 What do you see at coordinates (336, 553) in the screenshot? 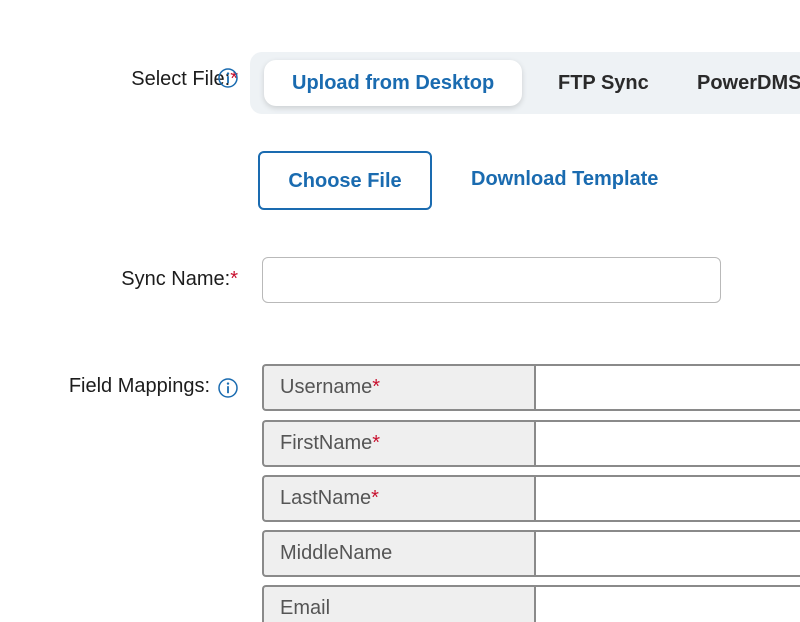
I see `mapping-field-label: MiddleName` at bounding box center [336, 553].